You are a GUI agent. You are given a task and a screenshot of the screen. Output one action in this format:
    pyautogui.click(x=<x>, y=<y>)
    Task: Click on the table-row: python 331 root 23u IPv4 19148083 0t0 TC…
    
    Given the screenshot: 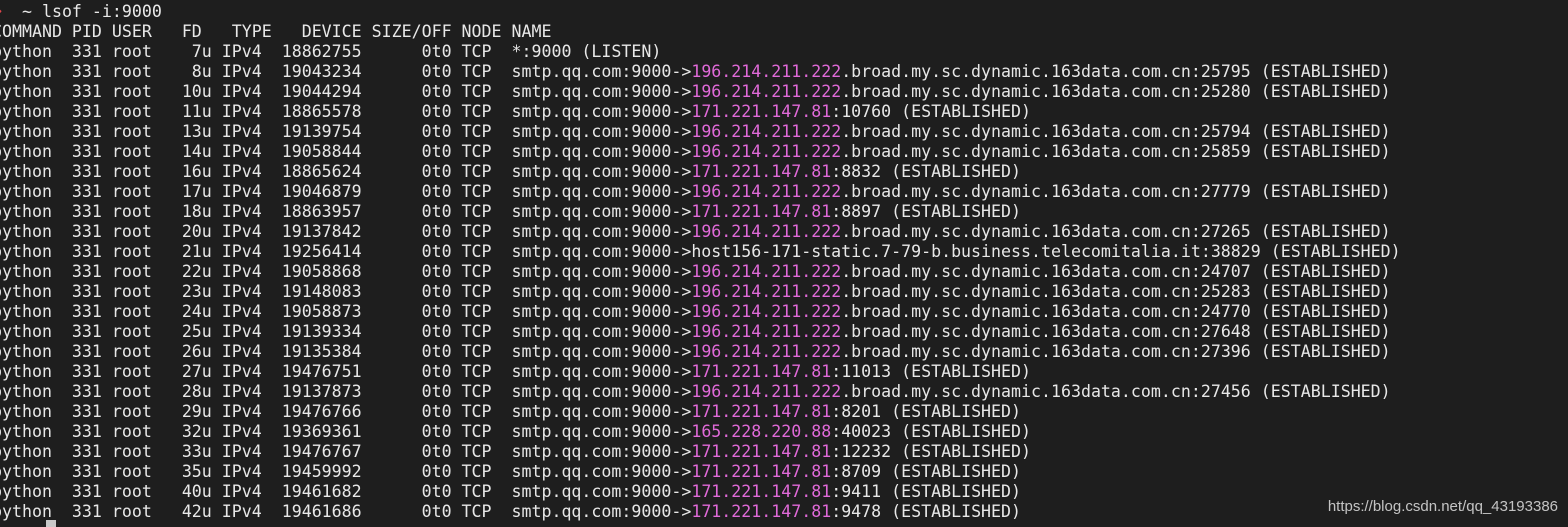 What is the action you would take?
    pyautogui.click(x=695, y=292)
    